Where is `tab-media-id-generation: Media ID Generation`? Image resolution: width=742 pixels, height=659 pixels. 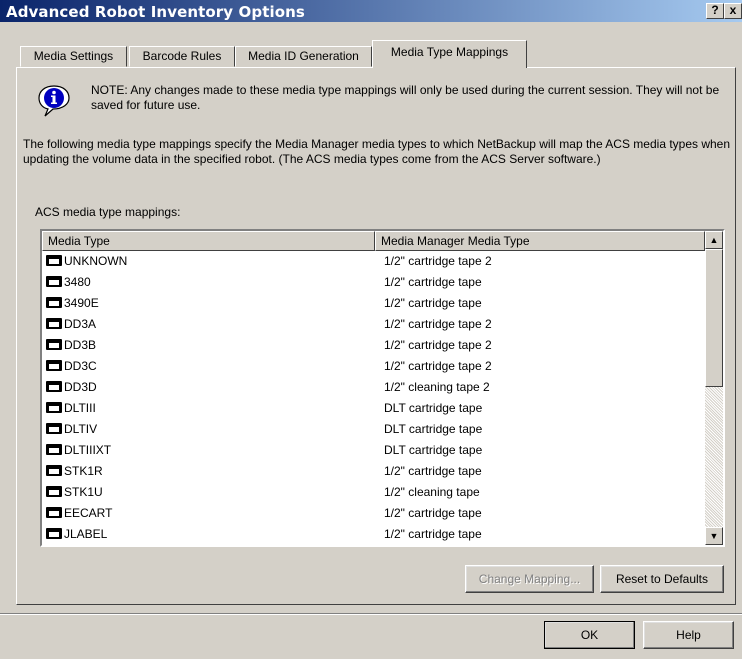
tab-media-id-generation: Media ID Generation is located at coordinates (303, 56).